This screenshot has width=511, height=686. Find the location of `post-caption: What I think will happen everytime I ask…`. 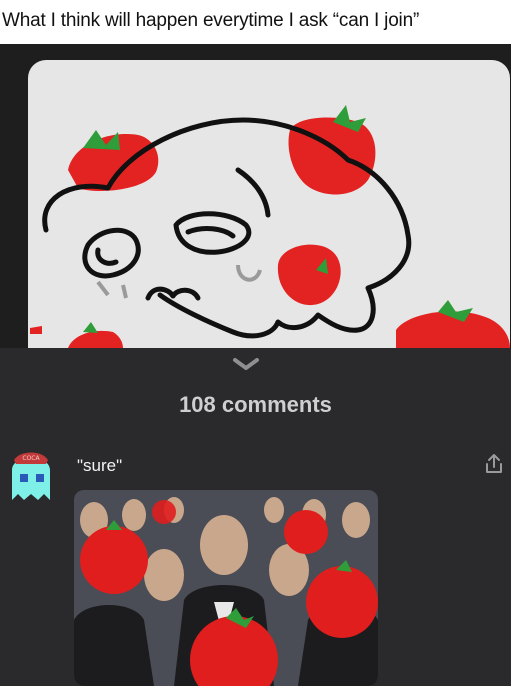

post-caption: What I think will happen everytime I ask… is located at coordinates (211, 20).